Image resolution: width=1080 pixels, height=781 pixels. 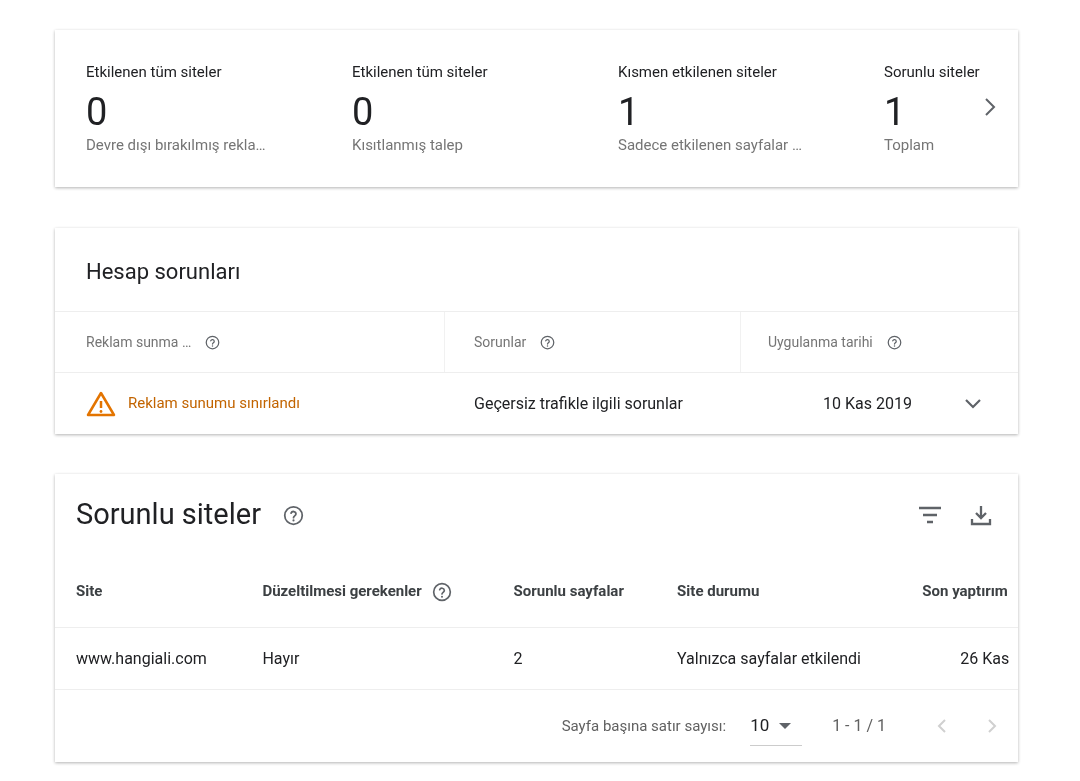 I want to click on chevron-down-icon, so click(x=973, y=403).